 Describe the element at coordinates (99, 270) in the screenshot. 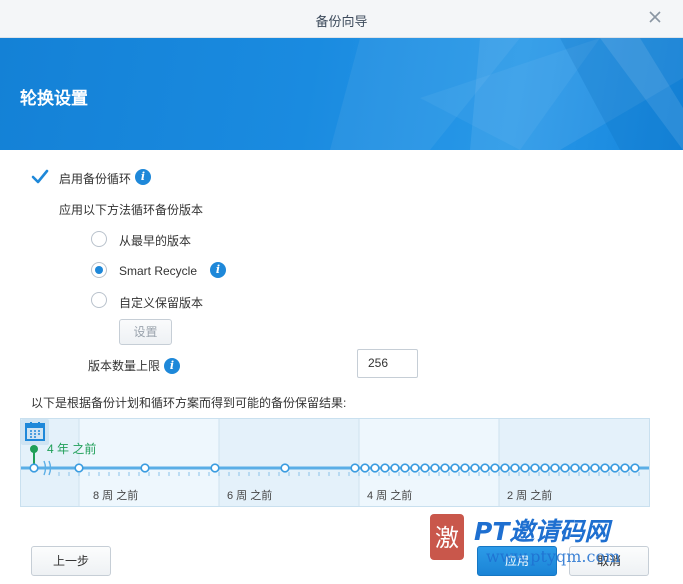

I see `radio-smart-recycle` at that location.